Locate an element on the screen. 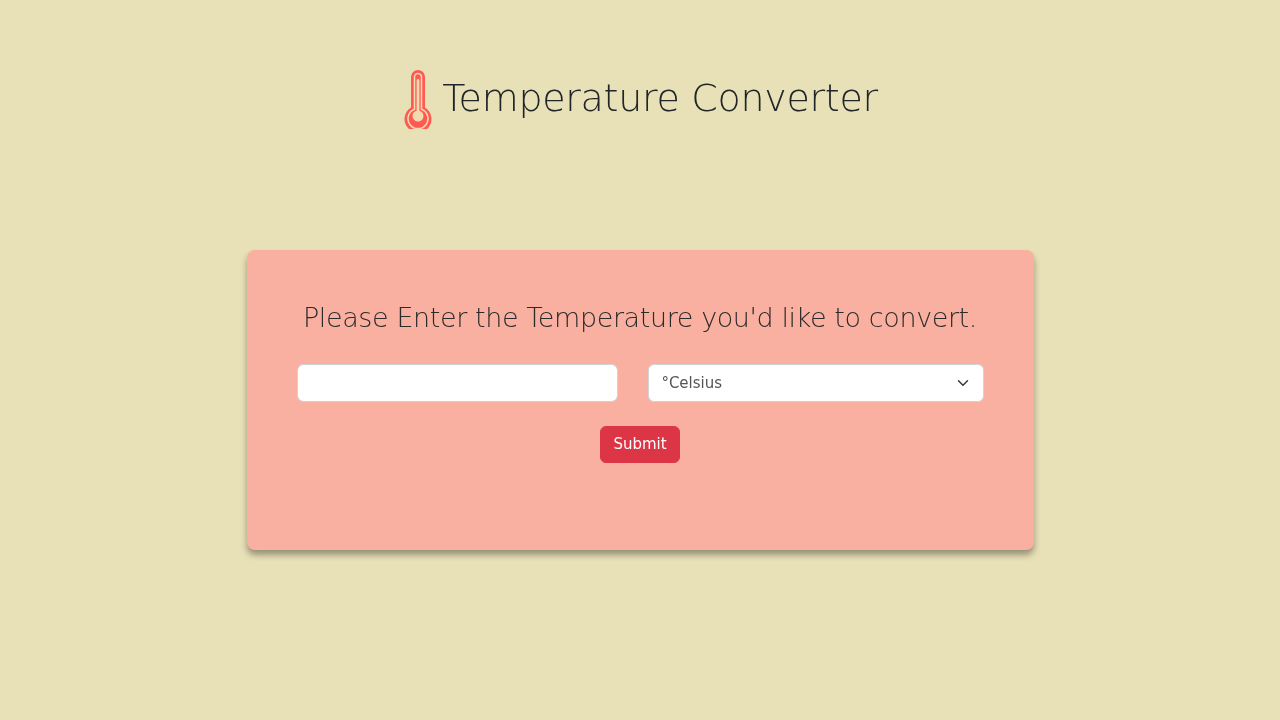 Image resolution: width=1280 pixels, height=720 pixels. app-title: Temperature Converter is located at coordinates (660, 99).